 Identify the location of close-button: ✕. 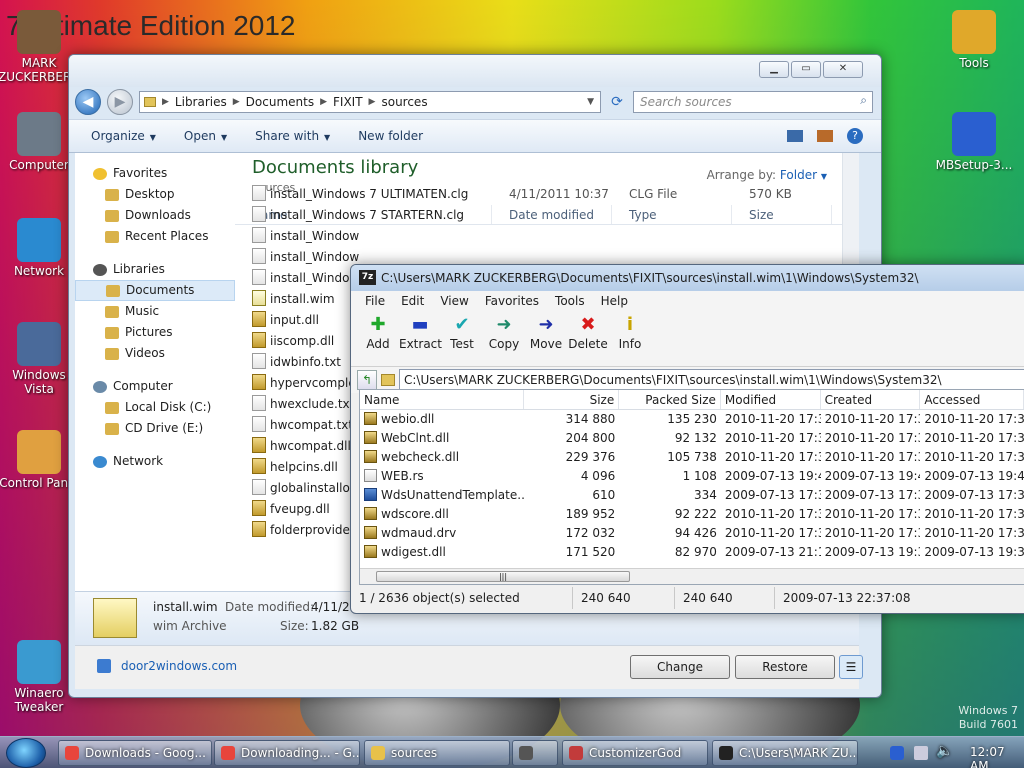
(843, 69).